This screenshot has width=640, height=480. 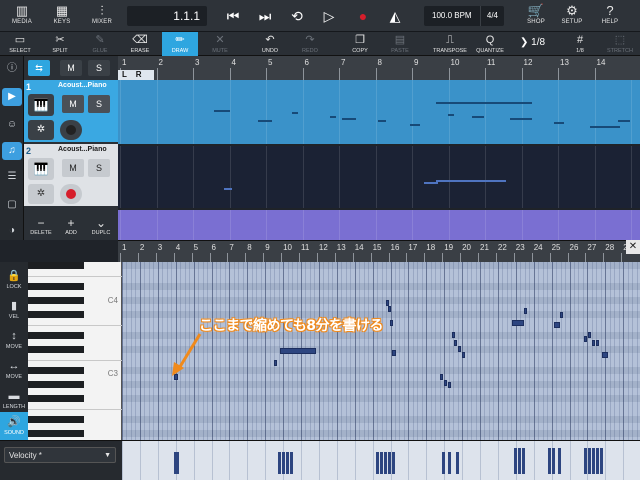 I want to click on sound-button: 🔊 SOUND, so click(x=14, y=427).